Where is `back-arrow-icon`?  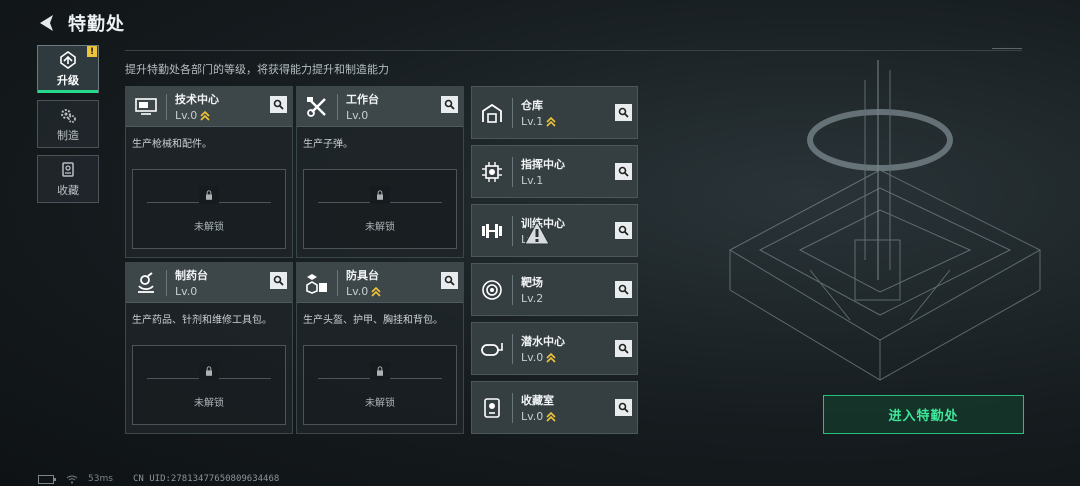
back-arrow-icon is located at coordinates (46, 23).